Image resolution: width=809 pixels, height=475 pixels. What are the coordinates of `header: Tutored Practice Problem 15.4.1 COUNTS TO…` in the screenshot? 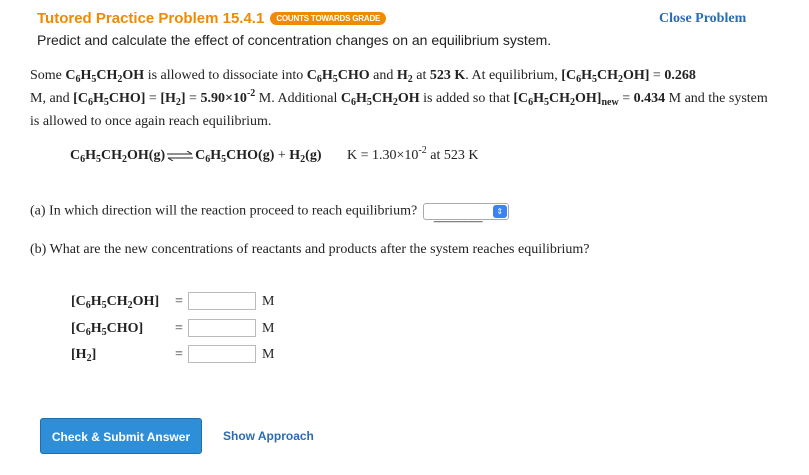 It's located at (212, 19).